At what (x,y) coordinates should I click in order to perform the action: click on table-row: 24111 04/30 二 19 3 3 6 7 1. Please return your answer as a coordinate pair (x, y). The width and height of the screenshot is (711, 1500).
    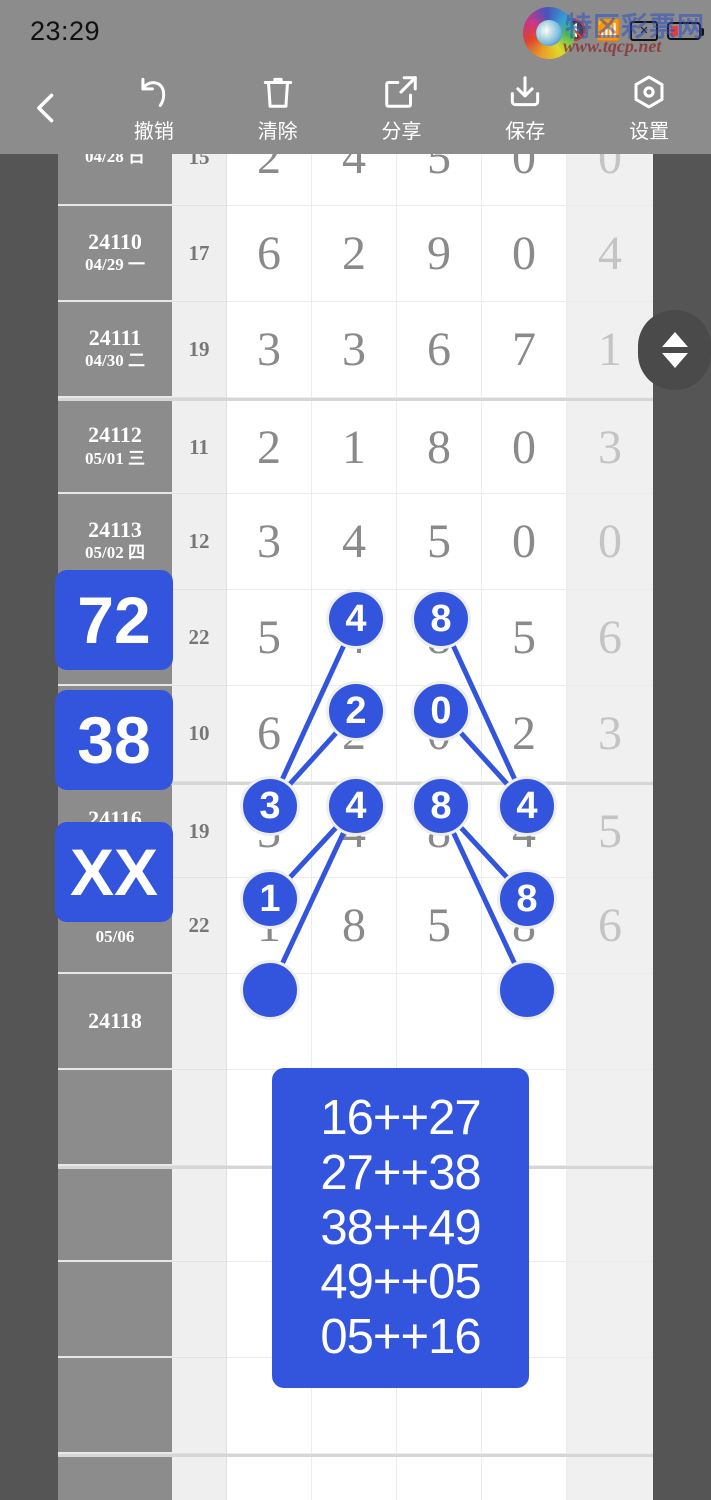
    Looking at the image, I should click on (355, 350).